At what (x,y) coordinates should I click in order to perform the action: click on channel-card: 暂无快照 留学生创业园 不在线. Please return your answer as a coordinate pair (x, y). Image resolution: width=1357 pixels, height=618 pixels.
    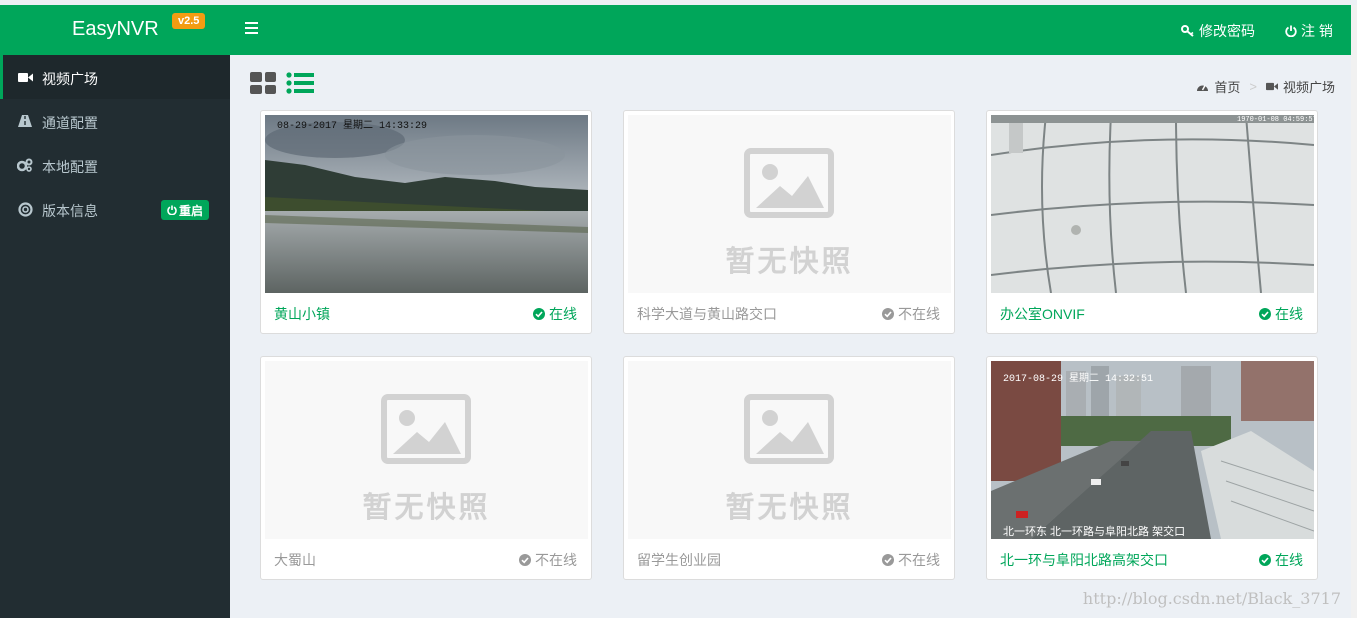
    Looking at the image, I should click on (789, 468).